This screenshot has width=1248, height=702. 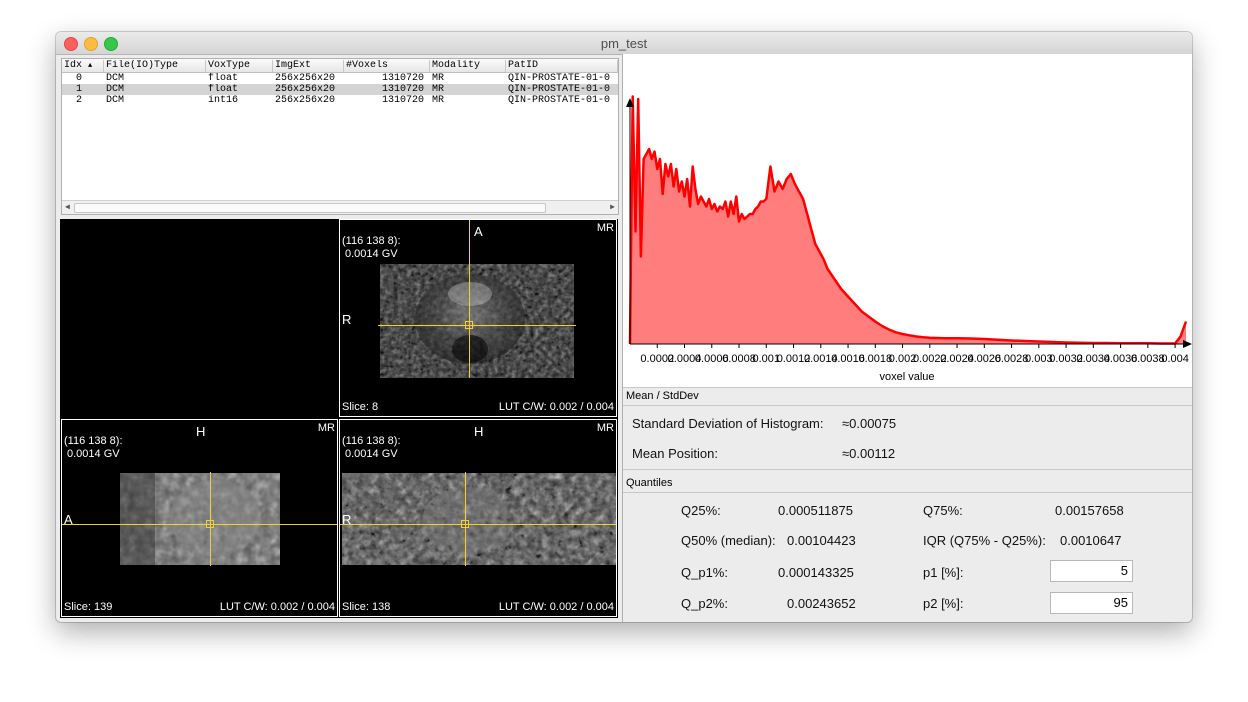 What do you see at coordinates (88, 607) in the screenshot?
I see `slice-label: Slice: 139` at bounding box center [88, 607].